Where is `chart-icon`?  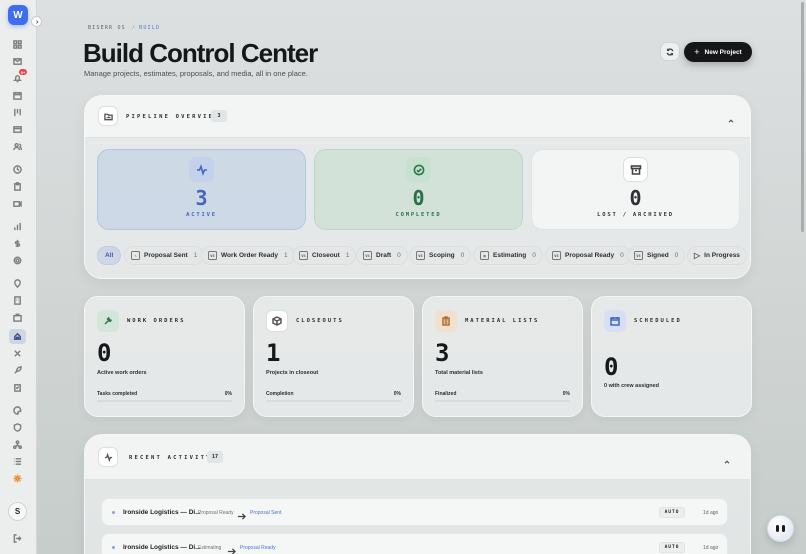 chart-icon is located at coordinates (17, 226).